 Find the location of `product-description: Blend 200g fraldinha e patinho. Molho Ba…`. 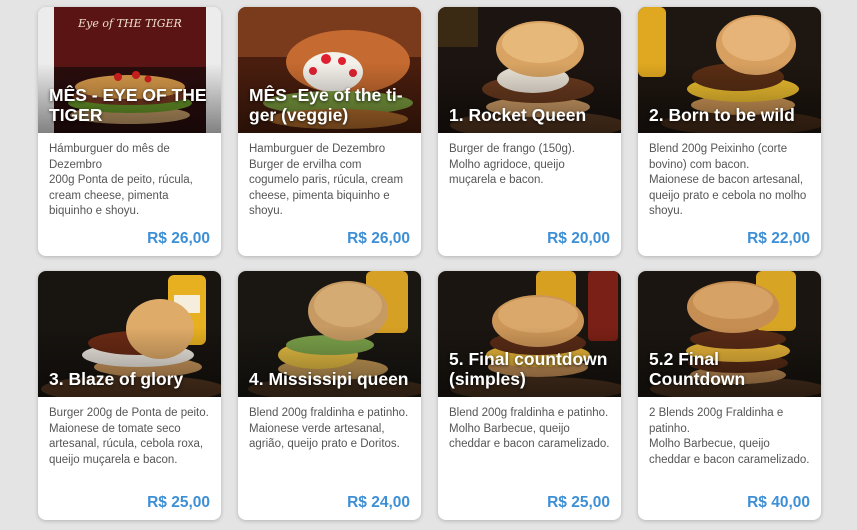

product-description: Blend 200g fraldinha e patinho. Molho Ba… is located at coordinates (529, 428).